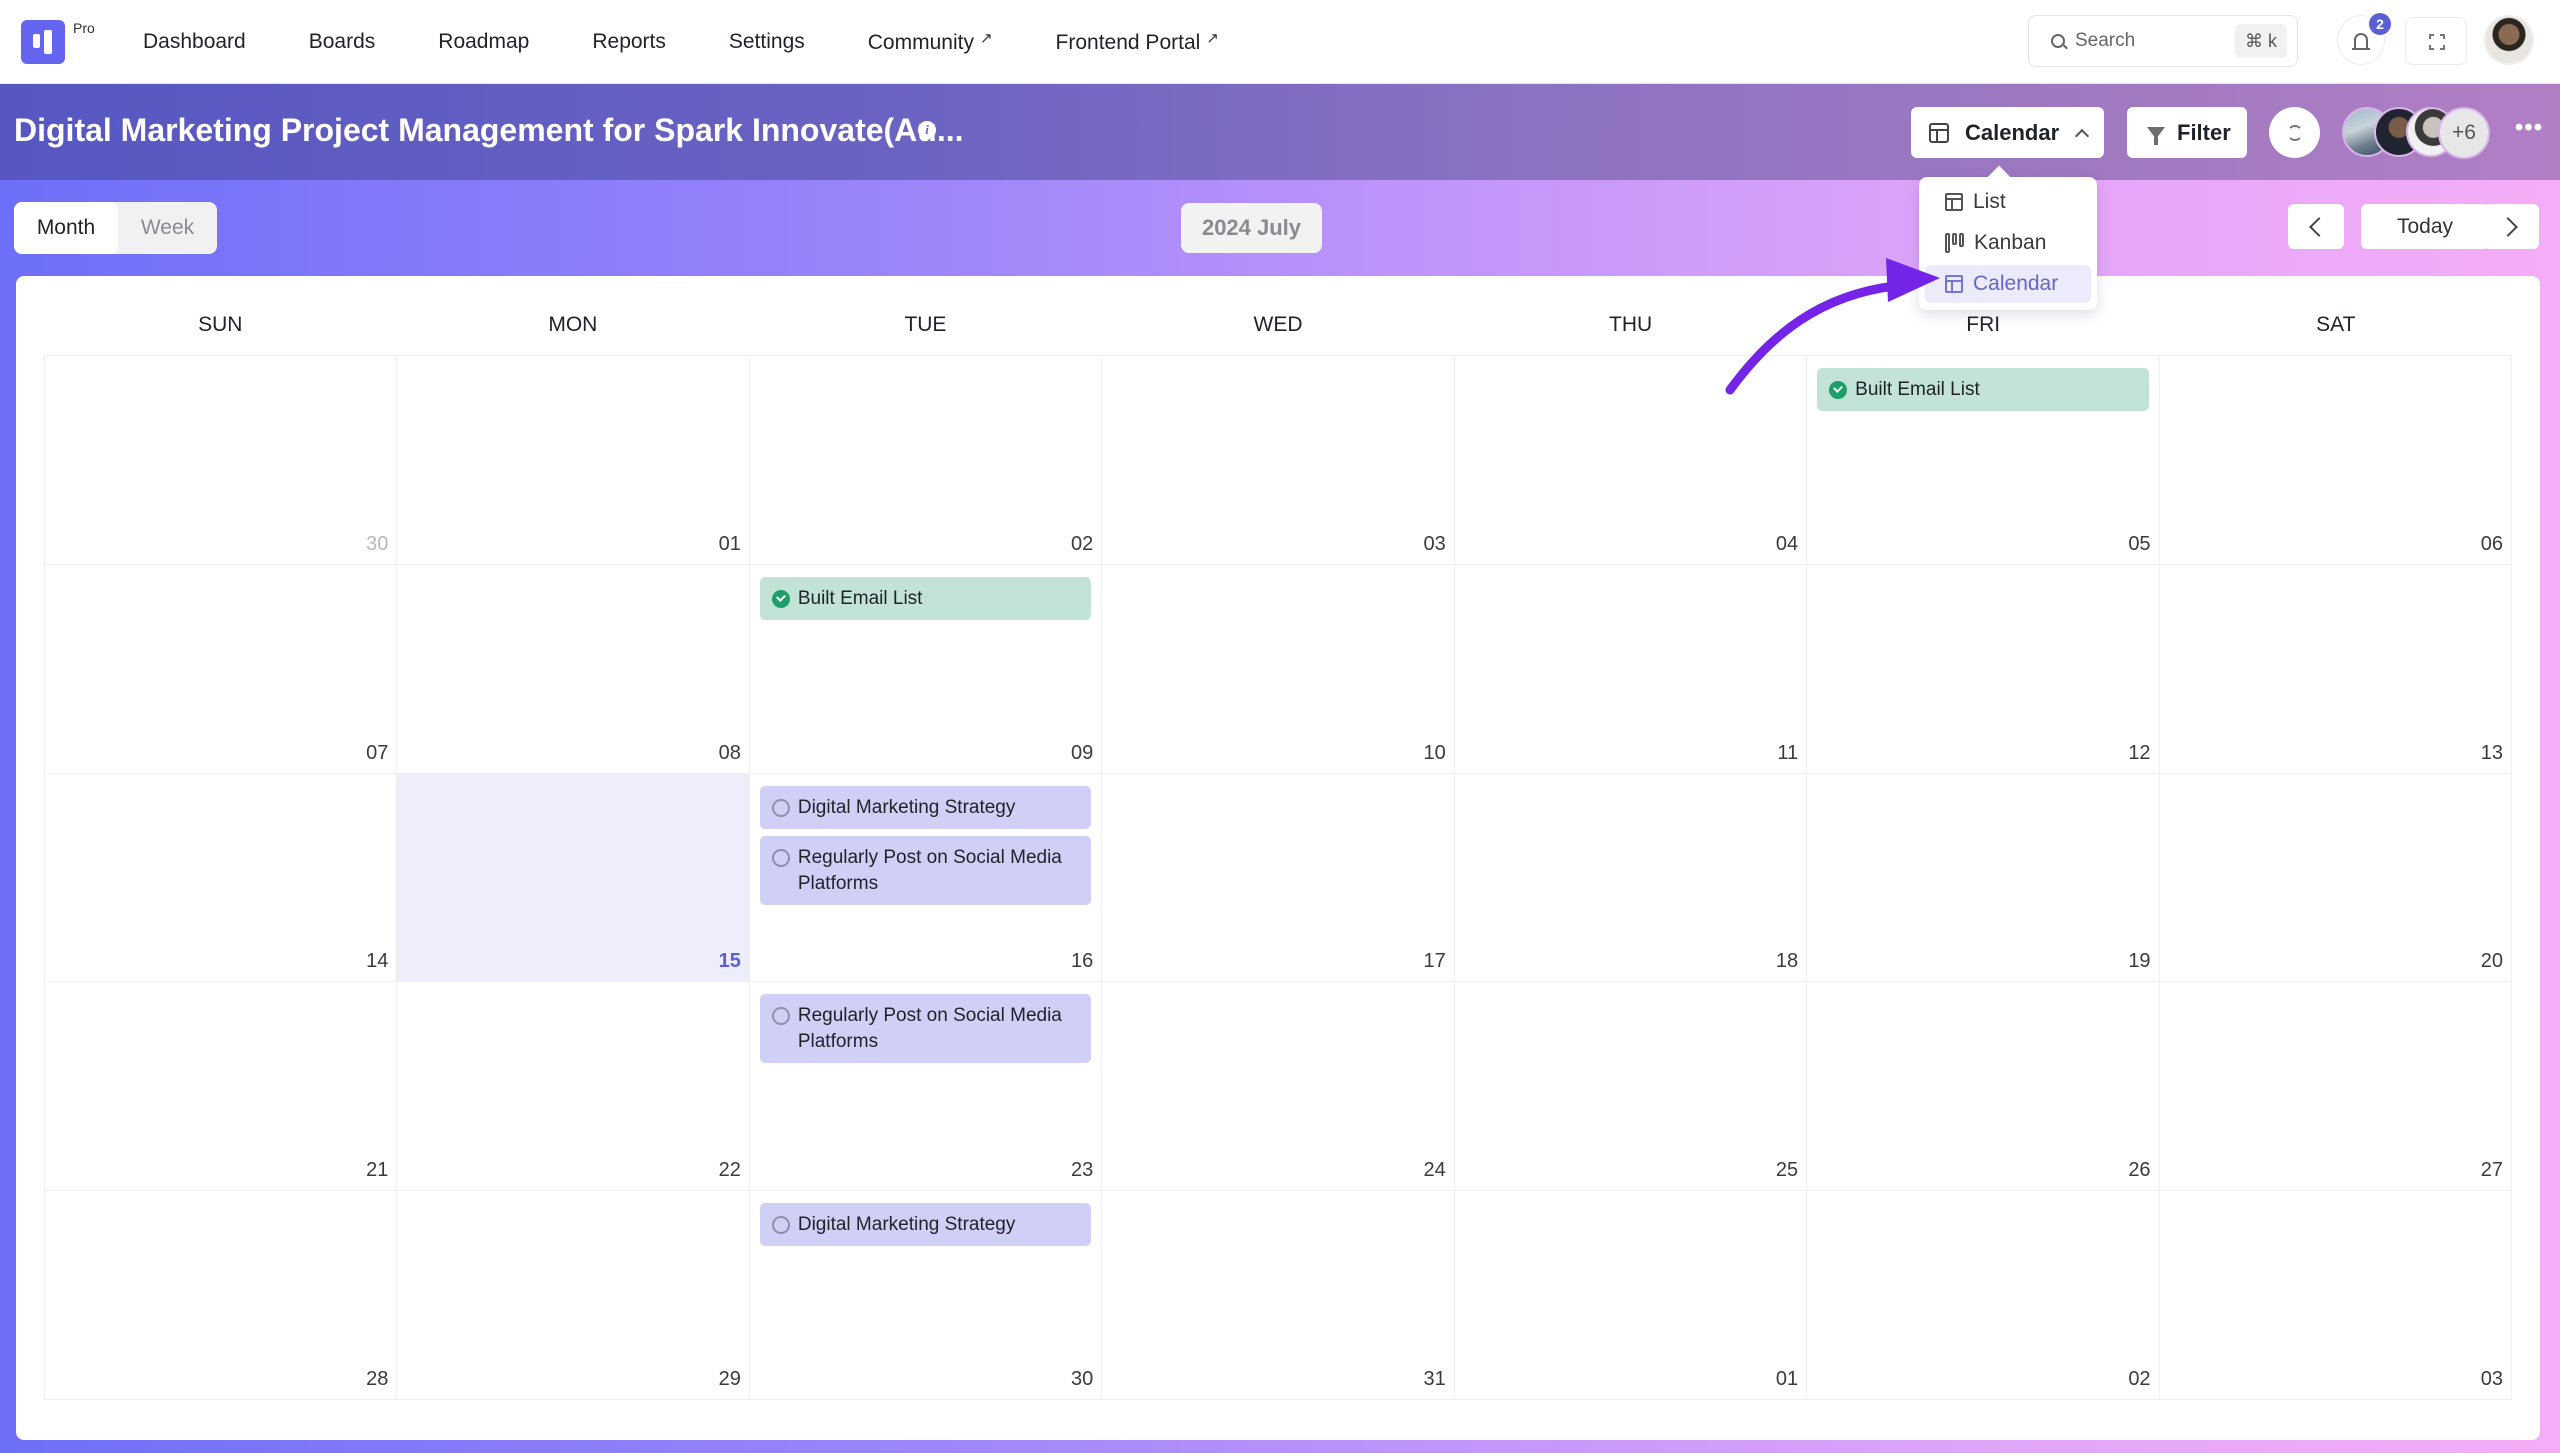 The image size is (2560, 1453). What do you see at coordinates (2335, 878) in the screenshot?
I see `day-cell: 20` at bounding box center [2335, 878].